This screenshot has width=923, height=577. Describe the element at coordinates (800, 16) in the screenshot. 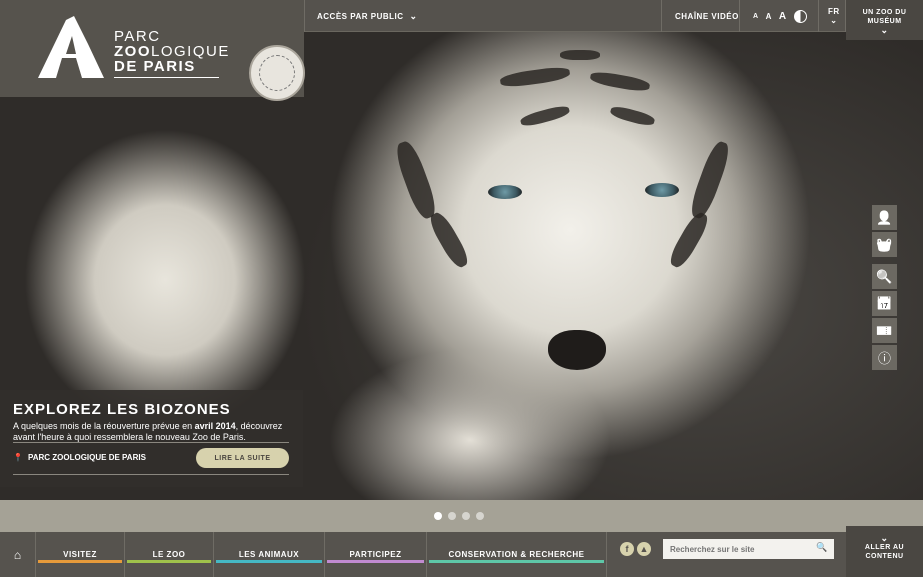

I see `contrast-icon` at that location.